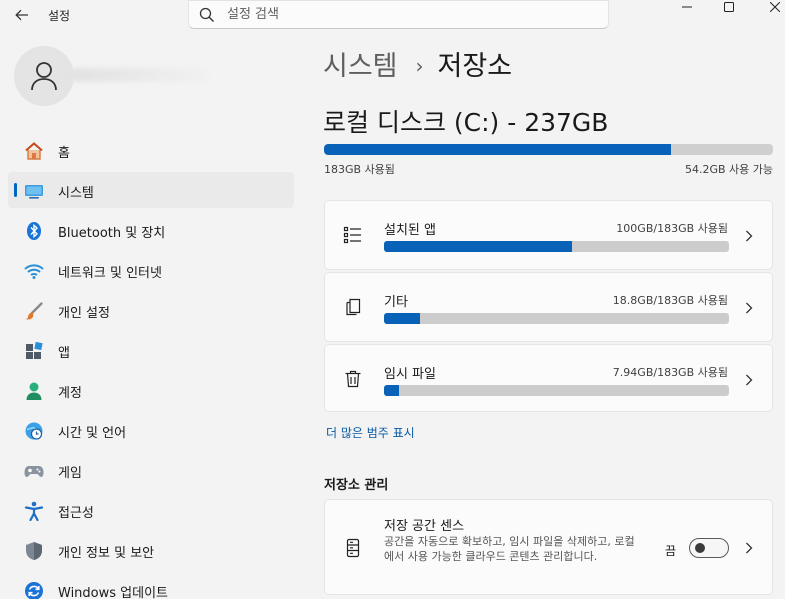 The height and width of the screenshot is (599, 785). I want to click on sidebar-item-gaming: 게임, so click(151, 470).